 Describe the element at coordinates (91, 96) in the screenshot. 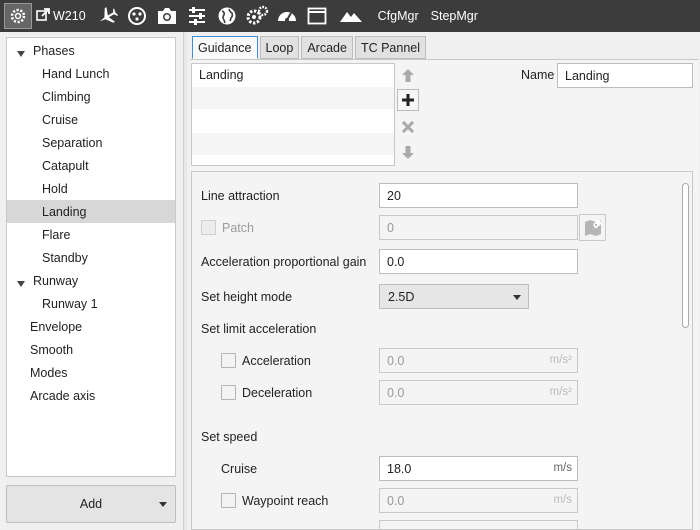

I see `tree-item-climbing: Climbing` at that location.